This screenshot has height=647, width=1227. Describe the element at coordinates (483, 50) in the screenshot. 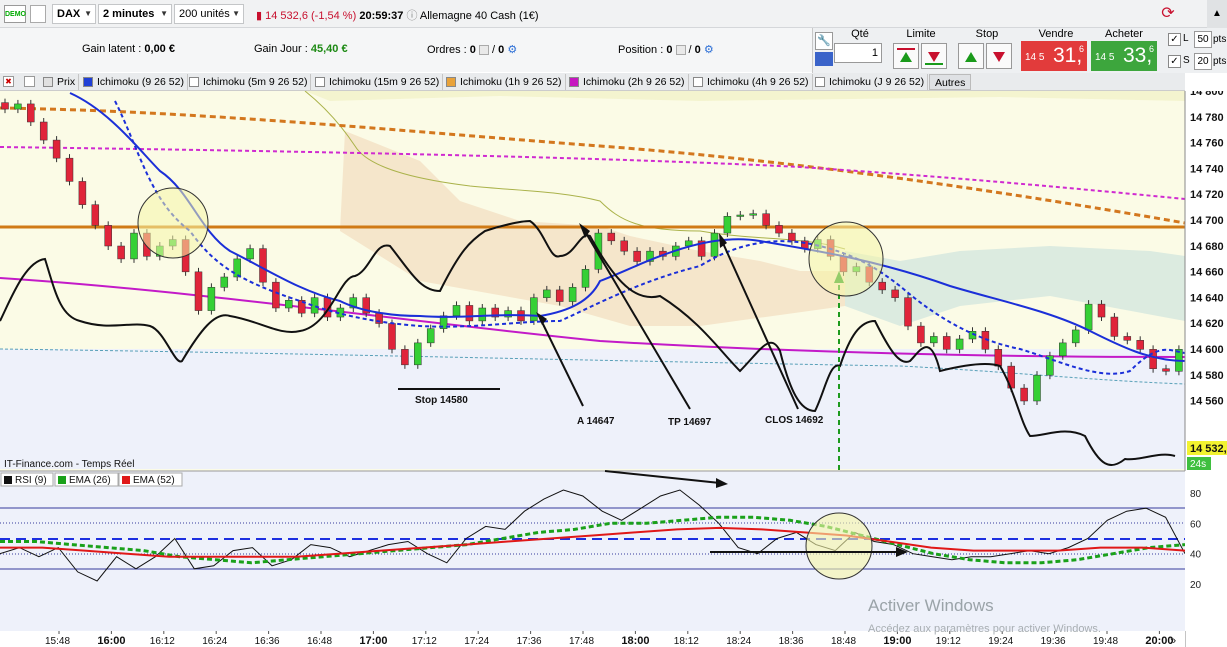

I see `cancel-icon` at that location.